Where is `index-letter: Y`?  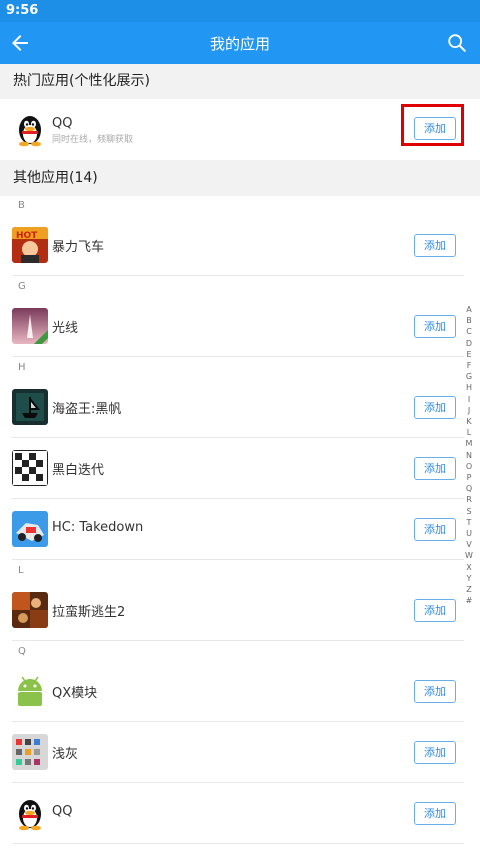
index-letter: Y is located at coordinates (469, 578).